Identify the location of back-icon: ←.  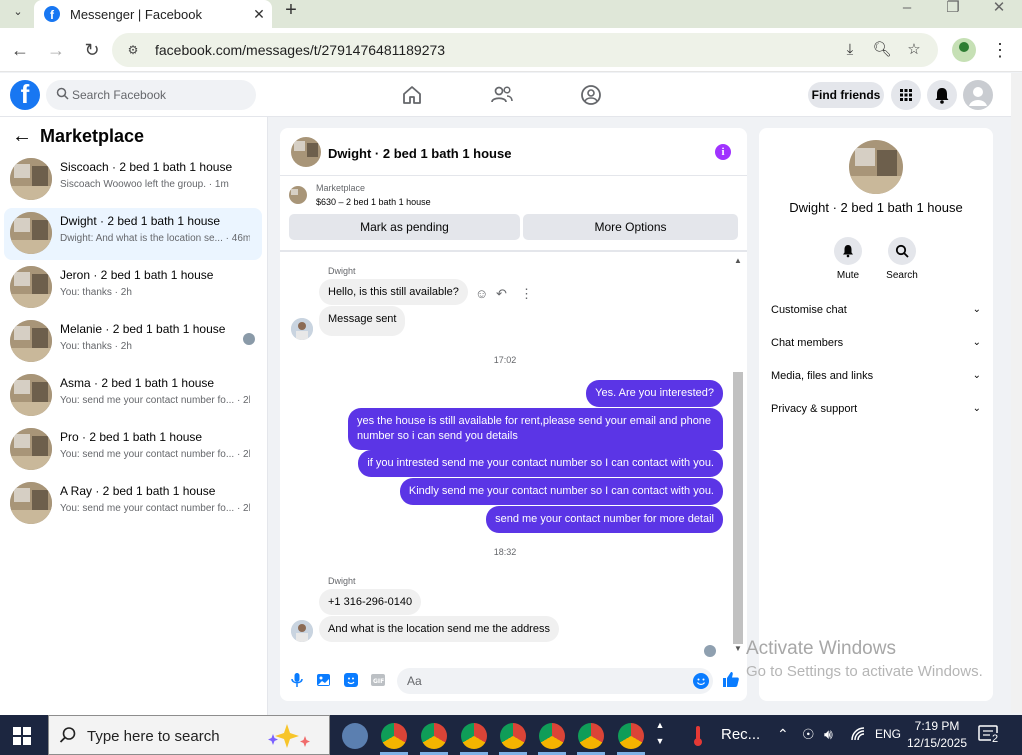
(20, 50).